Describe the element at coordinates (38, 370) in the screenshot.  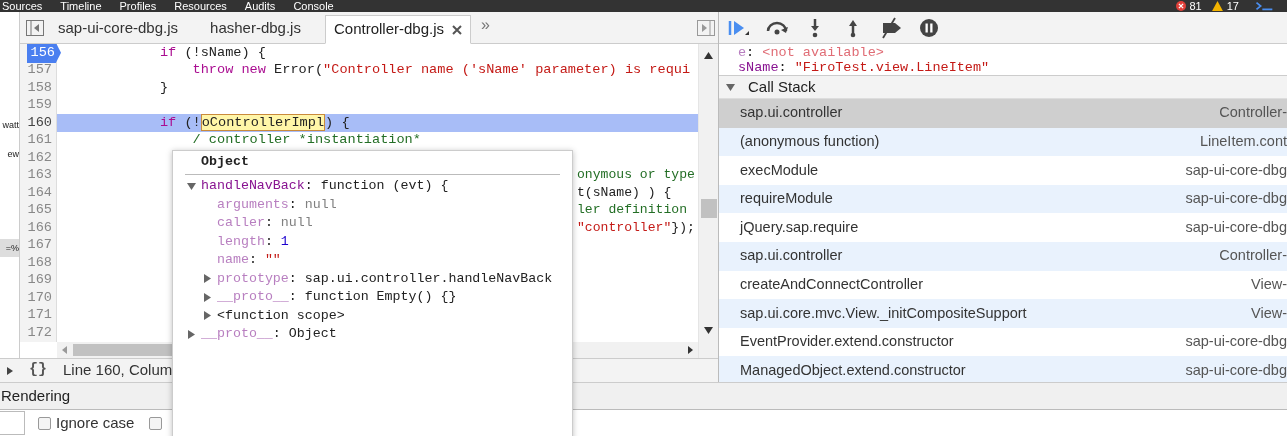
I see `pretty-print-button: {}` at that location.